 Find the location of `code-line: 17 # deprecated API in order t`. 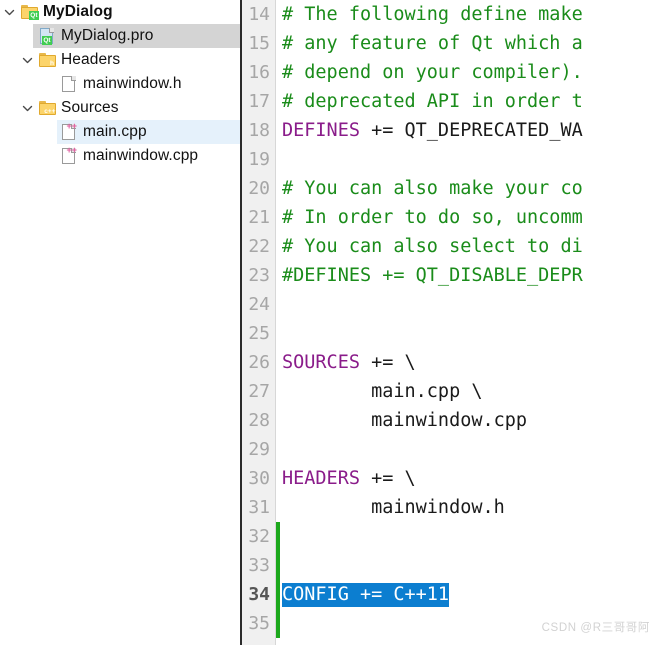

code-line: 17 # deprecated API in order t is located at coordinates (450, 101).